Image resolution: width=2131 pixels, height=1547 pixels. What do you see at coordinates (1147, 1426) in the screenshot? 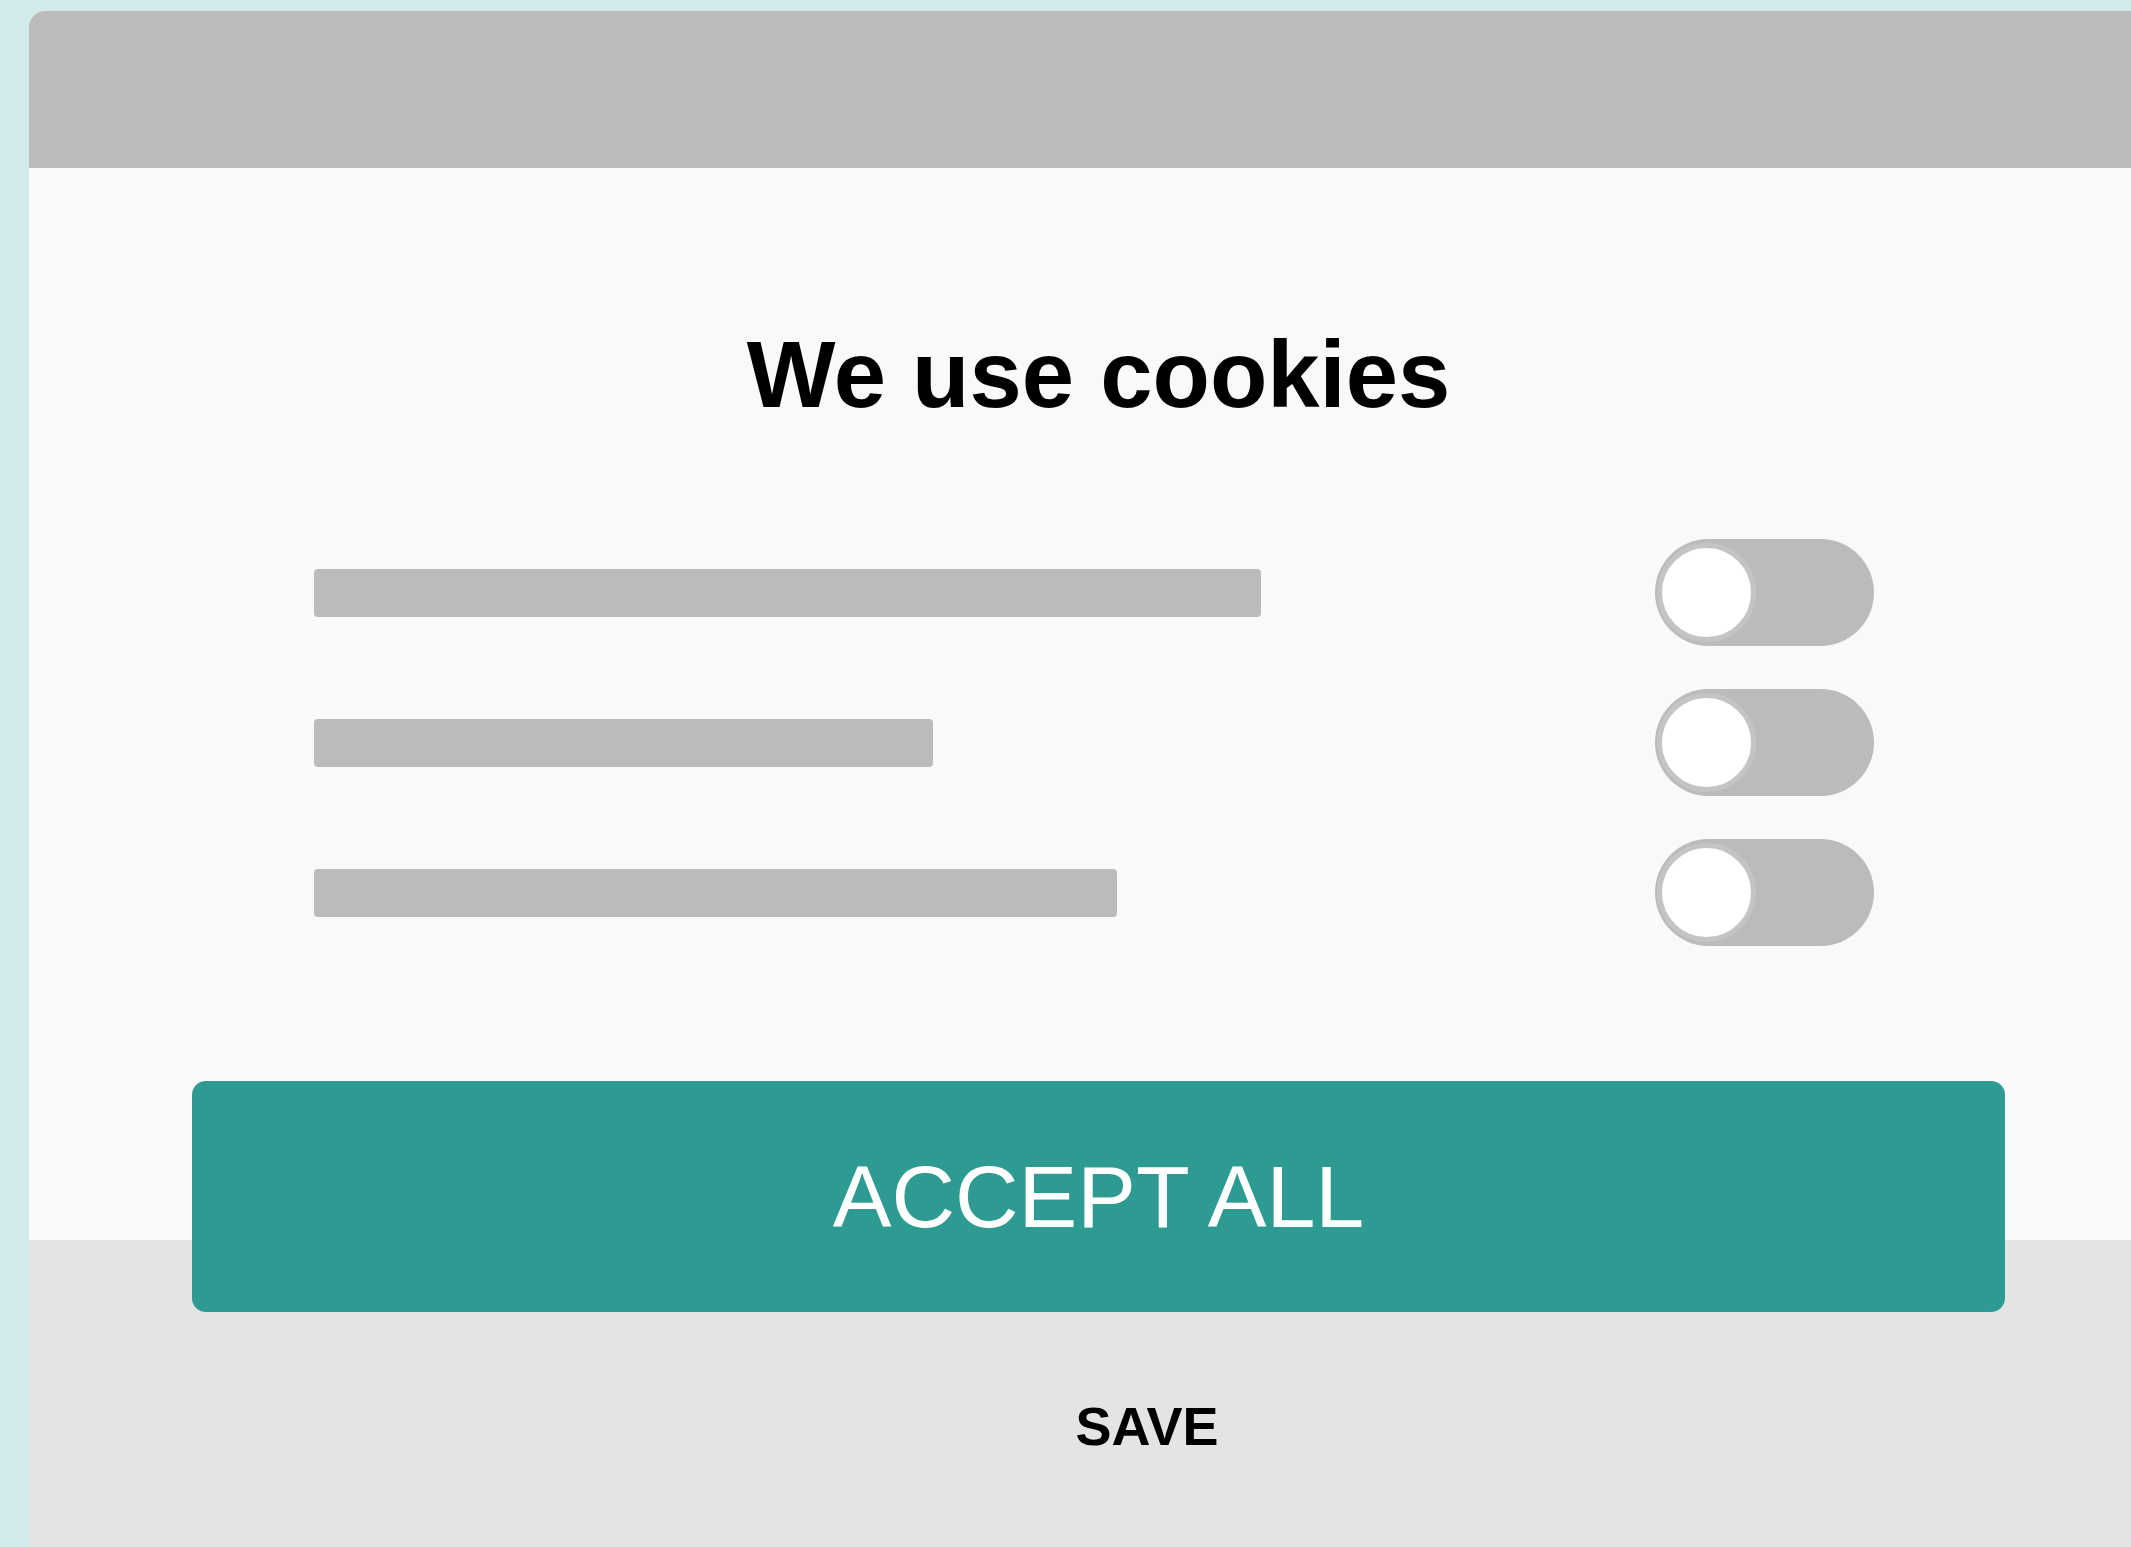
I see `save-button: SAVE` at bounding box center [1147, 1426].